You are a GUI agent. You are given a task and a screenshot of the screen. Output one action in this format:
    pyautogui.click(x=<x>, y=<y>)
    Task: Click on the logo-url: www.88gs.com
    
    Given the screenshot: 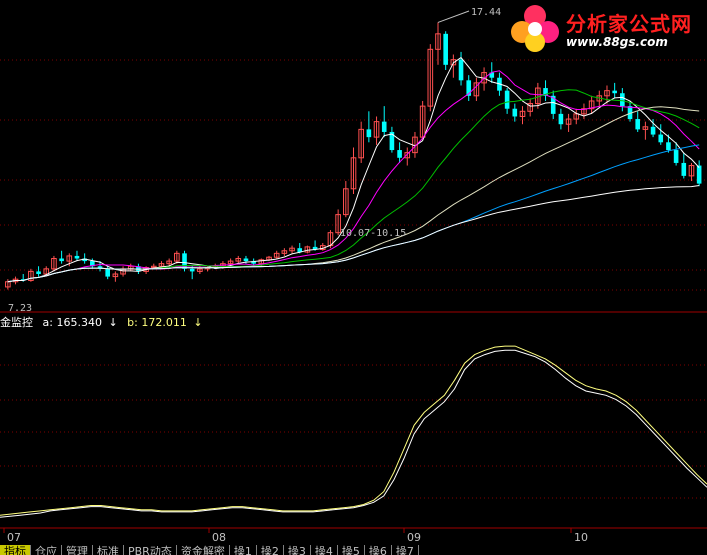 What is the action you would take?
    pyautogui.click(x=617, y=42)
    